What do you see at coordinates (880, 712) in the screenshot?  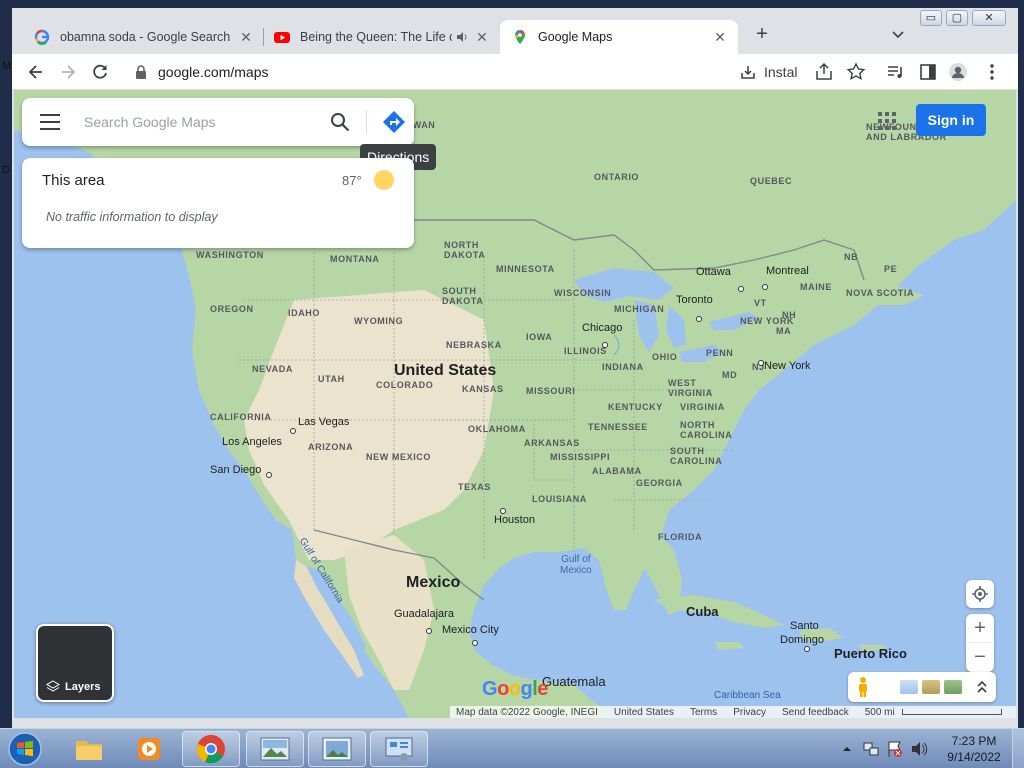 I see `scale-label: 500 mi` at bounding box center [880, 712].